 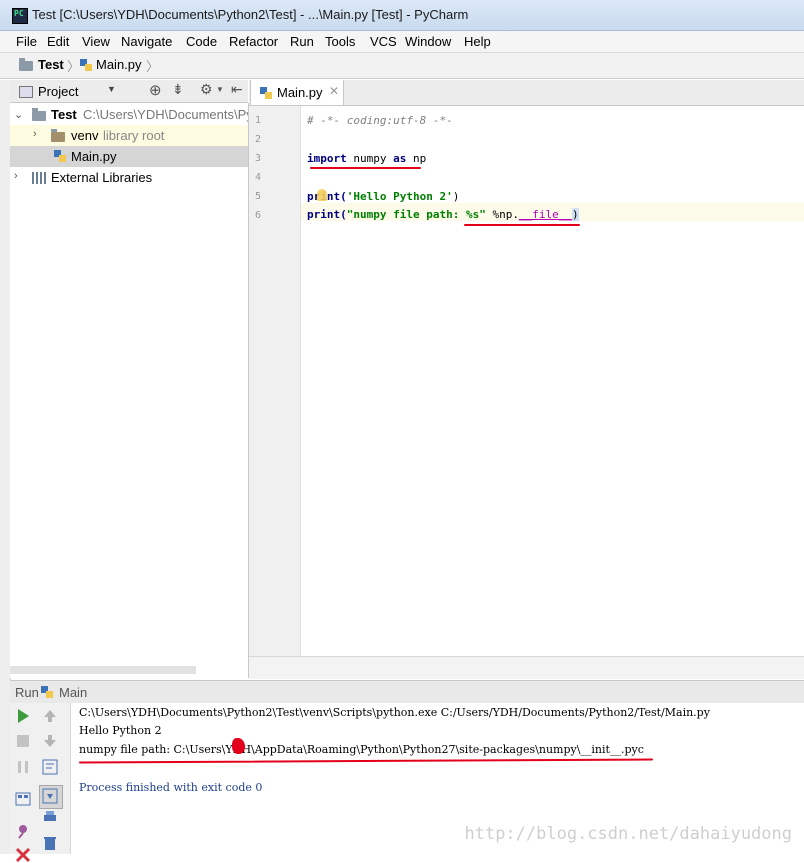 What do you see at coordinates (171, 787) in the screenshot?
I see `console-line: Process finished with exit code 0` at bounding box center [171, 787].